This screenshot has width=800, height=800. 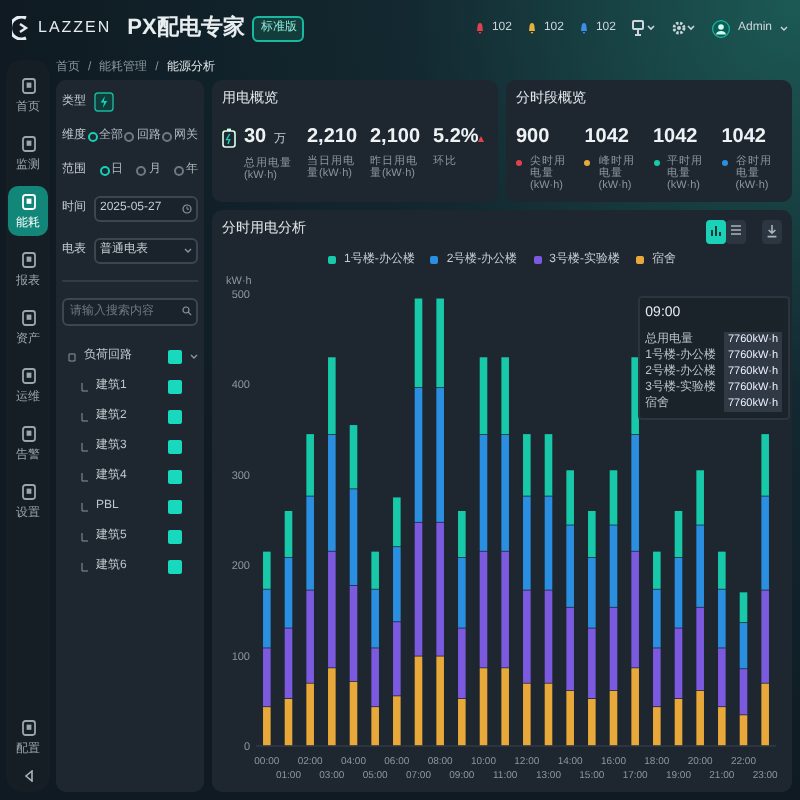 What do you see at coordinates (21, 28) in the screenshot?
I see `logo-icon` at bounding box center [21, 28].